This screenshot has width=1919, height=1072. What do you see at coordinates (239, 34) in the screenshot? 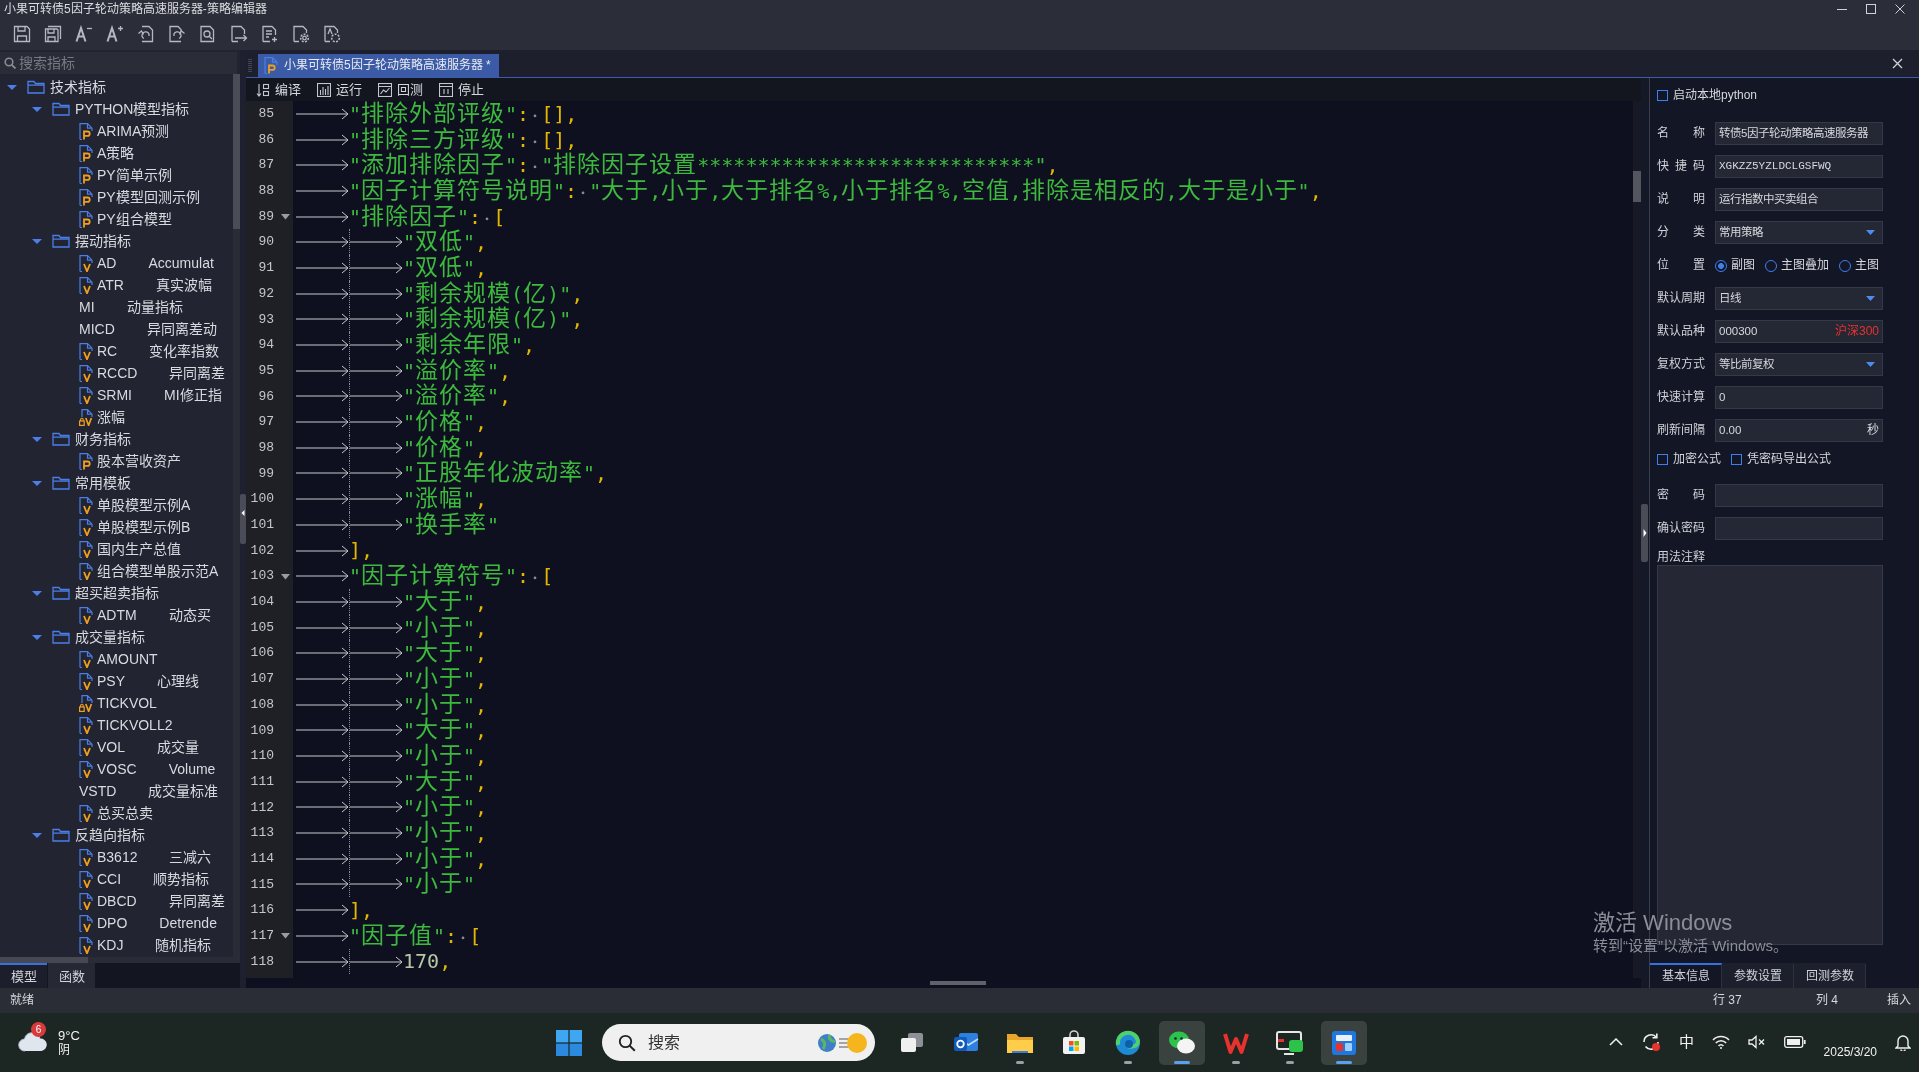
I see `page-arrow-down-icon` at bounding box center [239, 34].